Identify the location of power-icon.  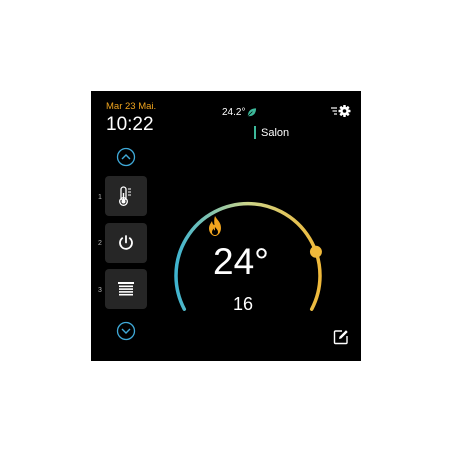
(126, 242).